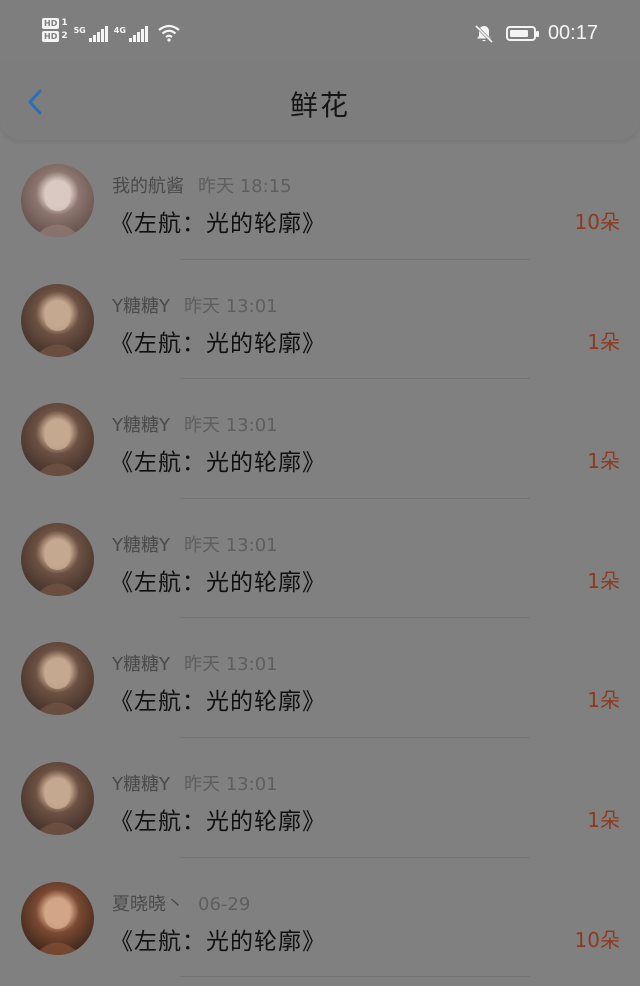 The width and height of the screenshot is (640, 986). Describe the element at coordinates (355, 977) in the screenshot. I see `divider` at that location.